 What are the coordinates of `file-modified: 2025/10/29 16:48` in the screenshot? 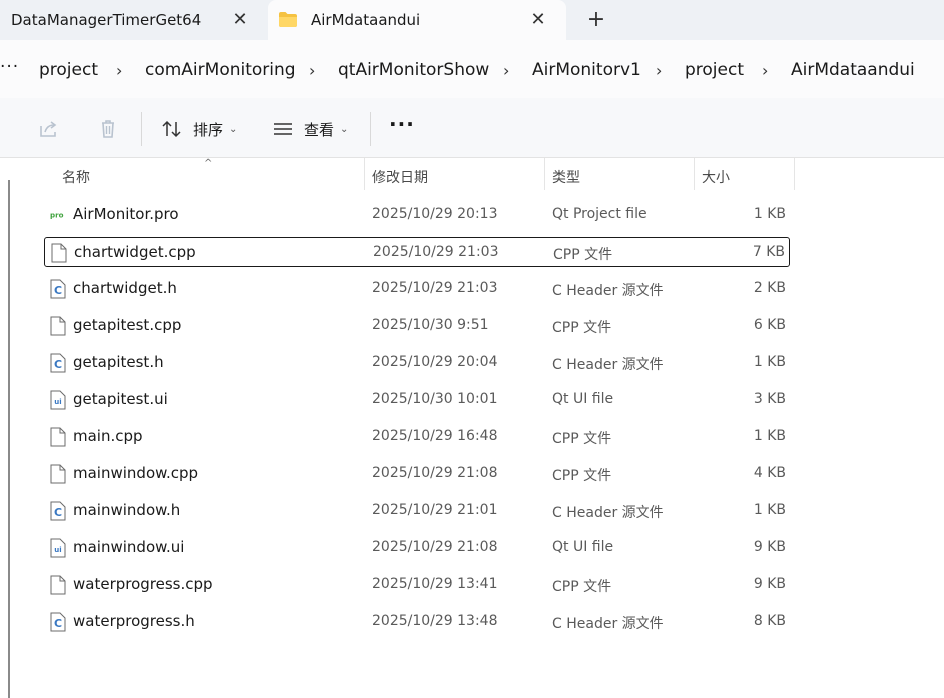 It's located at (435, 436).